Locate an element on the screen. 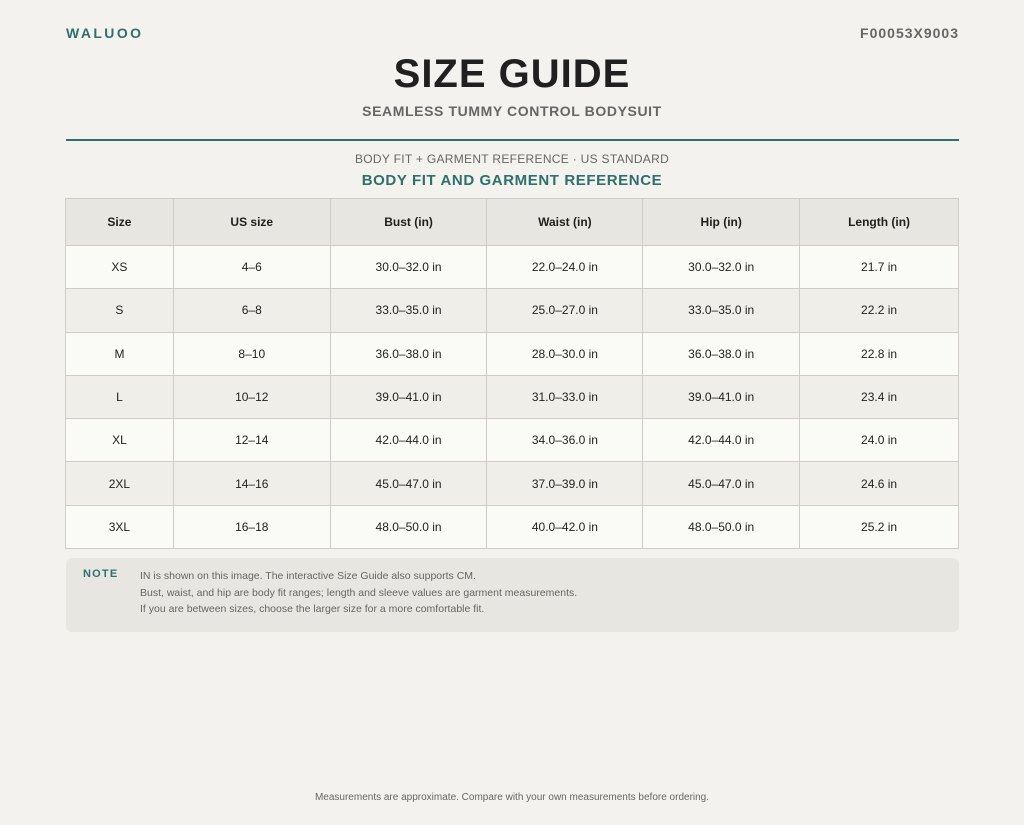  cell-waist: 34.0–36.0 in is located at coordinates (565, 440).